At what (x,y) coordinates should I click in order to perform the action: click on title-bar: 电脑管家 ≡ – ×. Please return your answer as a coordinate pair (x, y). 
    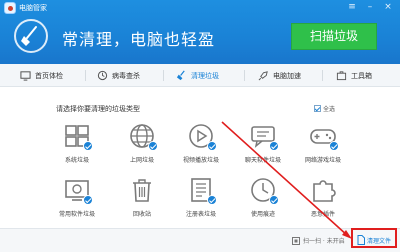
    Looking at the image, I should click on (200, 8).